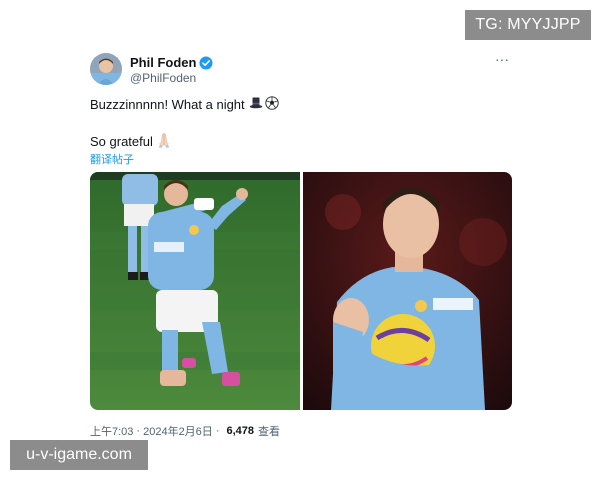 This screenshot has height=480, width=600. Describe the element at coordinates (121, 141) in the screenshot. I see `tweet-text-2: So grateful` at that location.